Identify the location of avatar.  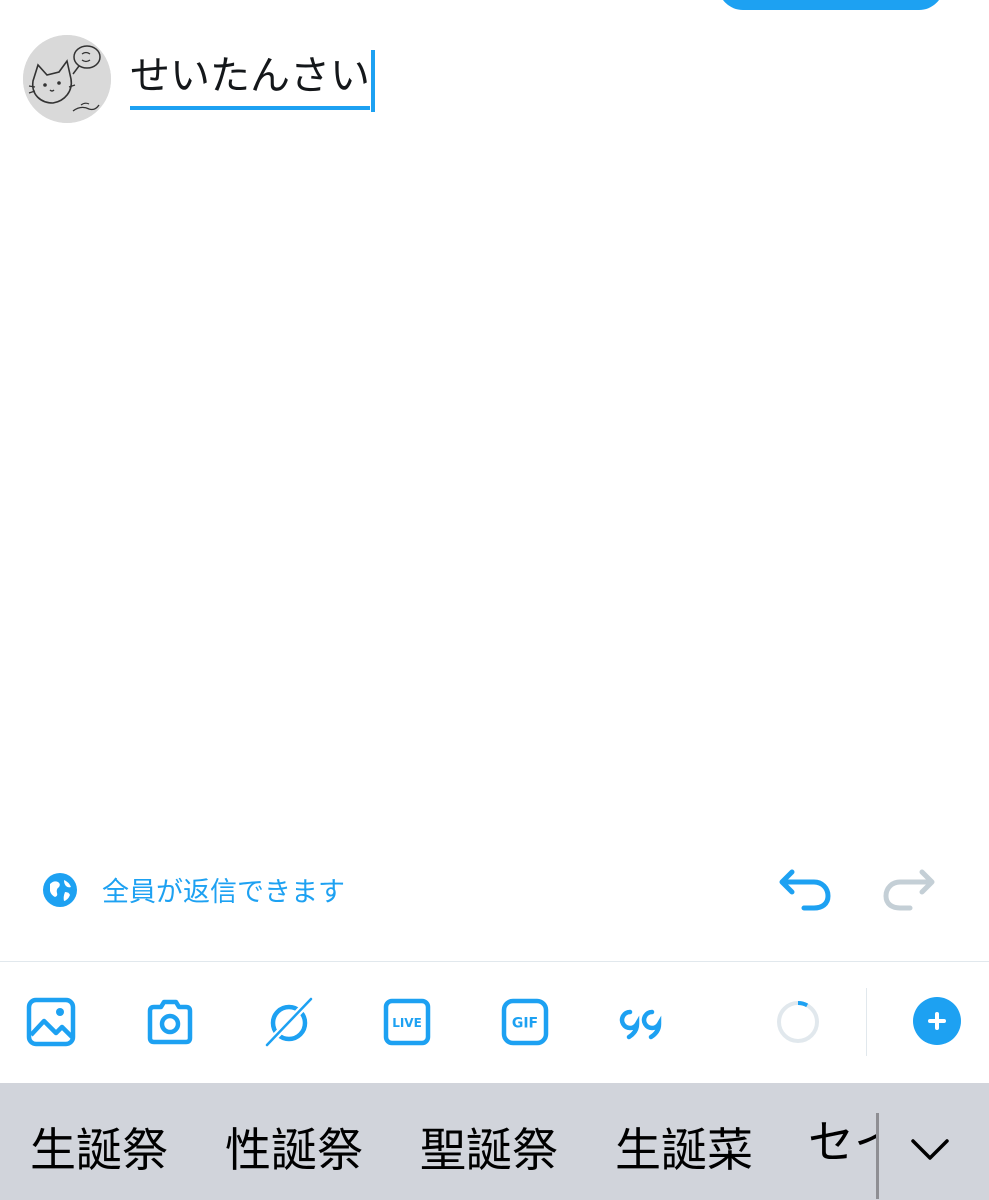
(67, 79).